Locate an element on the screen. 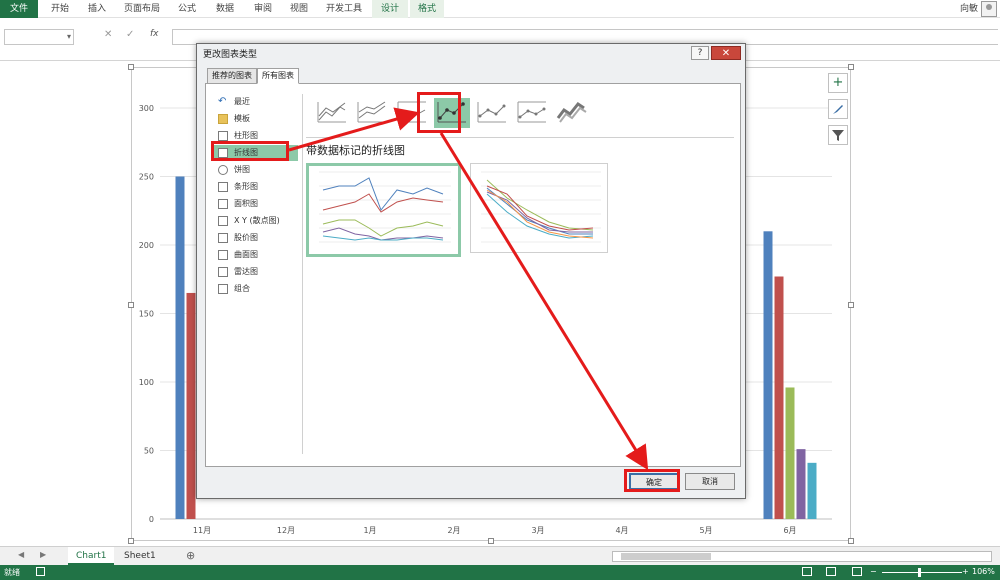 The image size is (1000, 580). radar-chart-icon is located at coordinates (223, 272).